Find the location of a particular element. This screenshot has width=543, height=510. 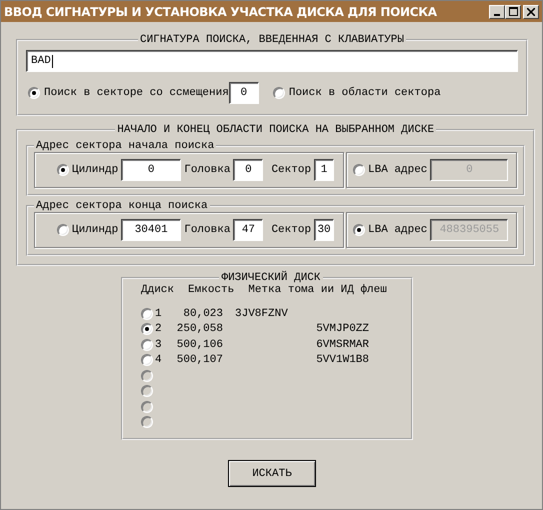

group-title: Адрес сектора конца поиска is located at coordinates (122, 206).